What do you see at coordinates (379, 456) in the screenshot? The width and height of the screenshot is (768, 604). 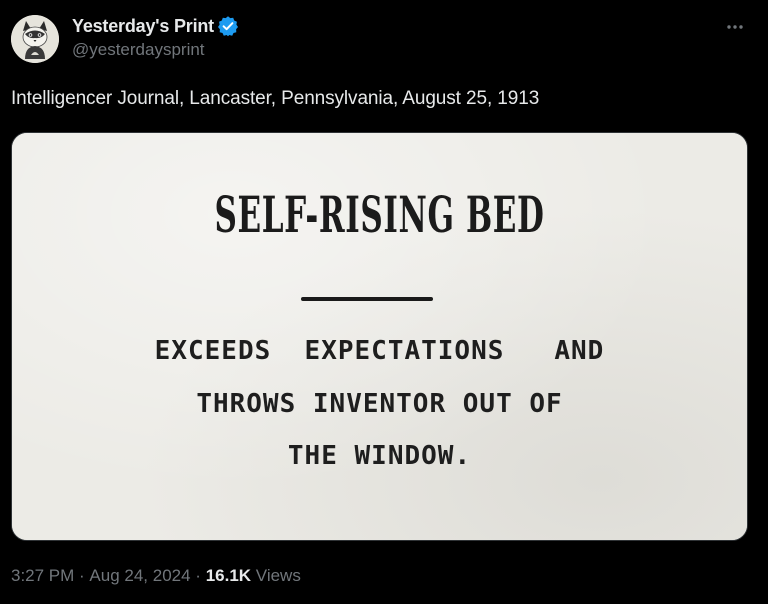 I see `clipping-subheading-line-3: THE WINDOW.` at bounding box center [379, 456].